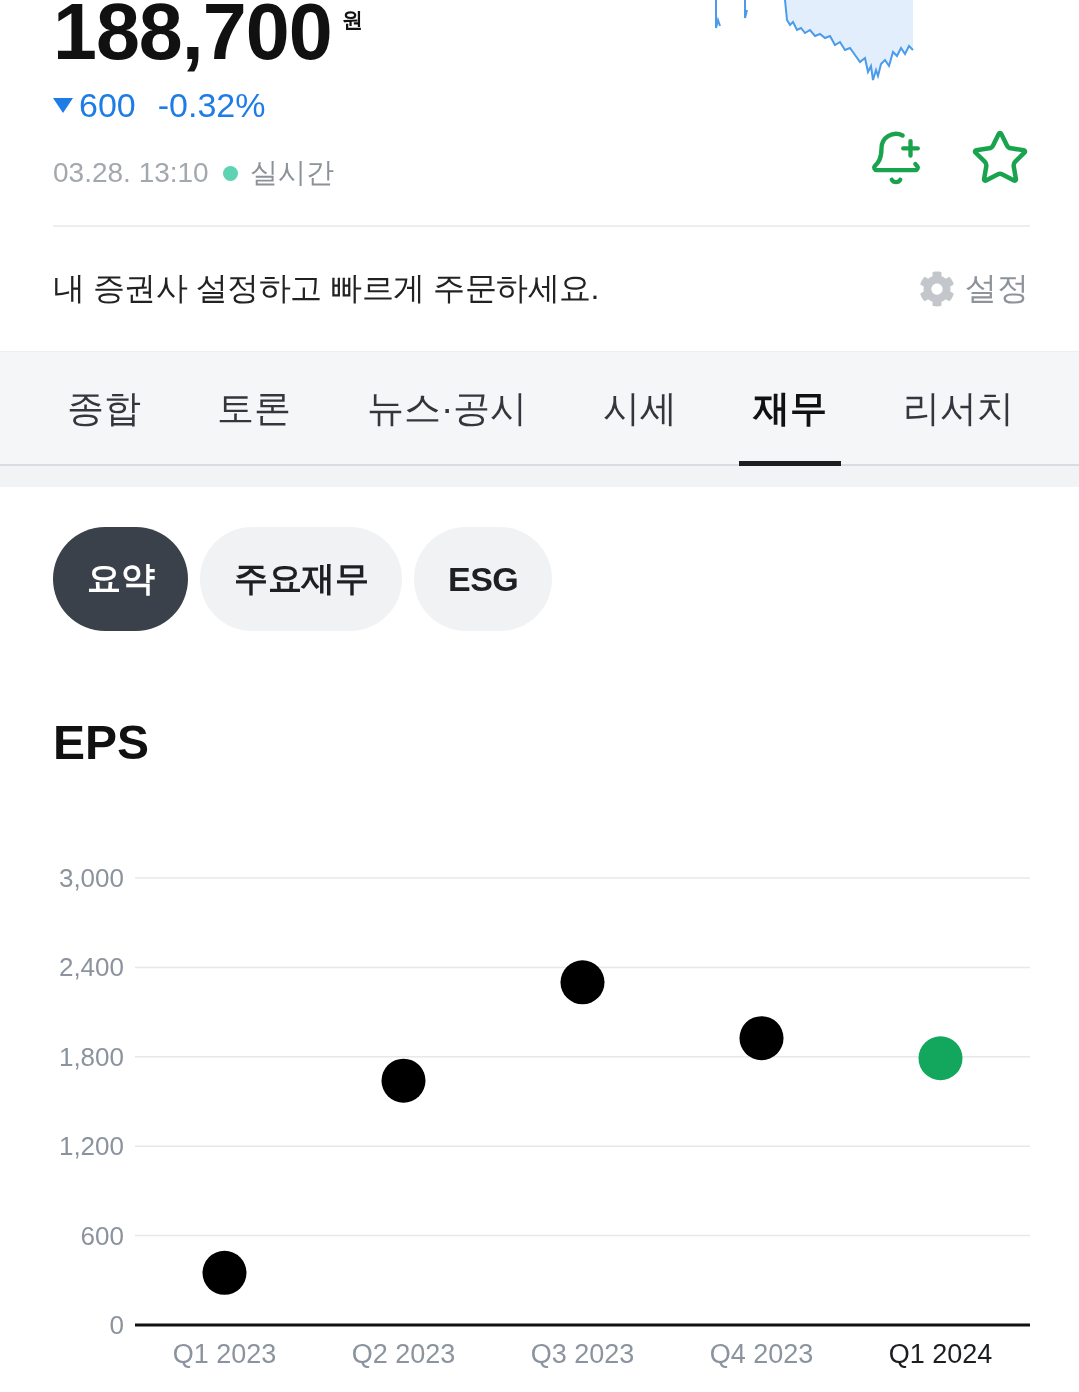 Image resolution: width=1079 pixels, height=1392 pixels. I want to click on settings-icon, so click(937, 289).